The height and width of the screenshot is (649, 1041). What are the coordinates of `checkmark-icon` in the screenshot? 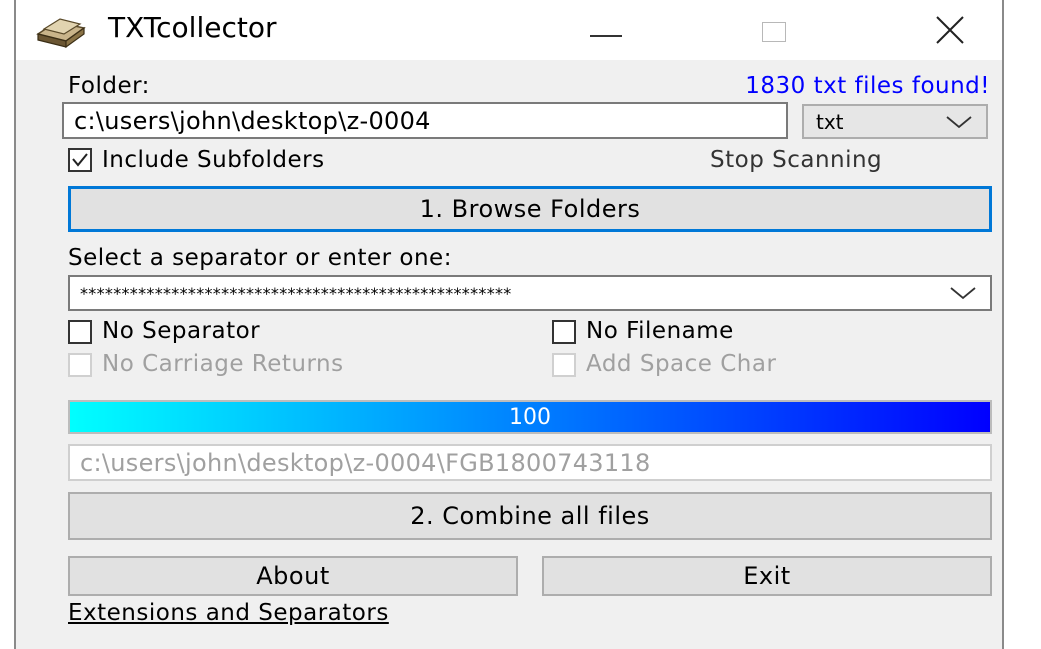 It's located at (80, 160).